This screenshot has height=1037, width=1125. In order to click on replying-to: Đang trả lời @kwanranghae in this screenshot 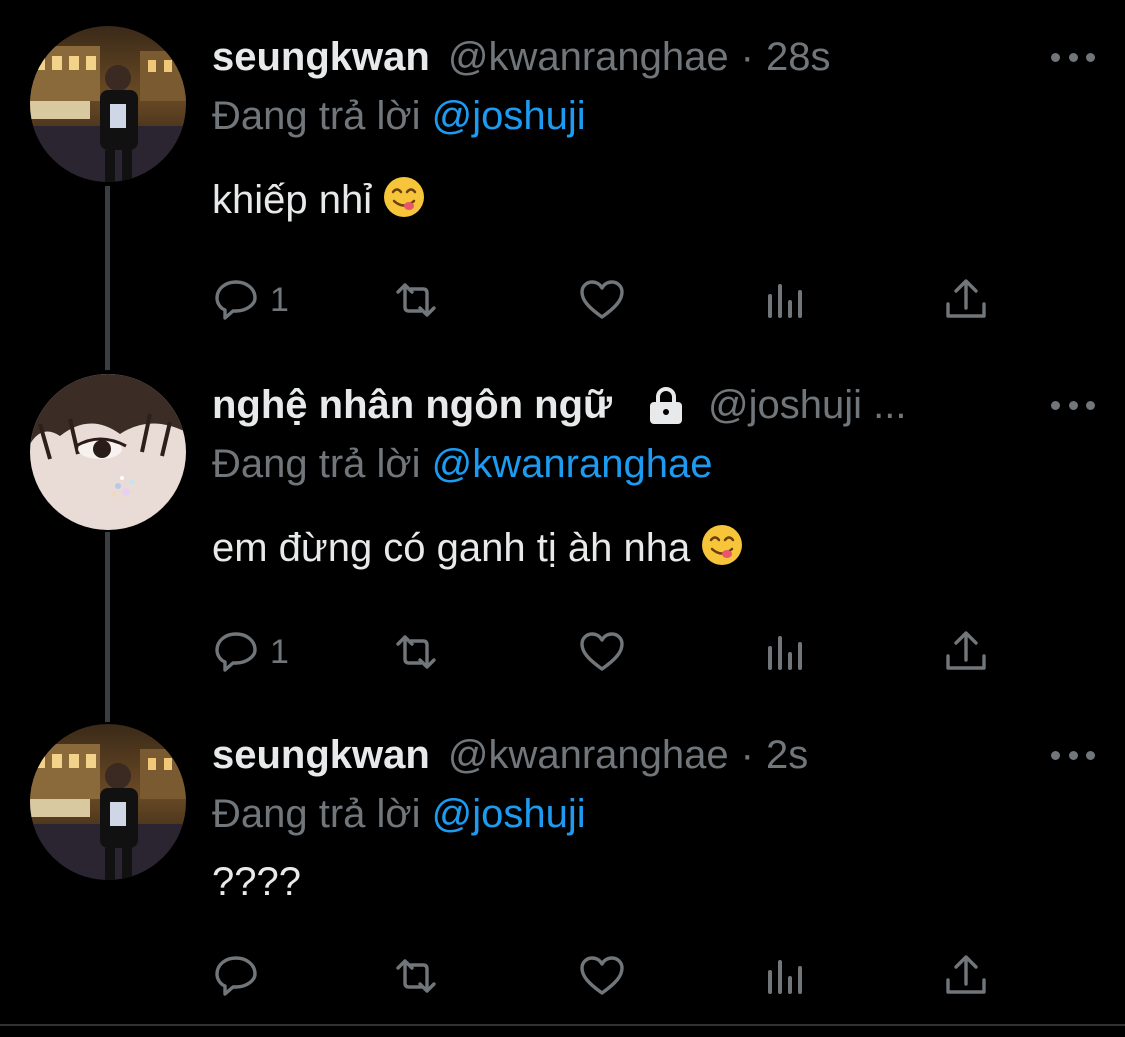, I will do `click(653, 464)`.